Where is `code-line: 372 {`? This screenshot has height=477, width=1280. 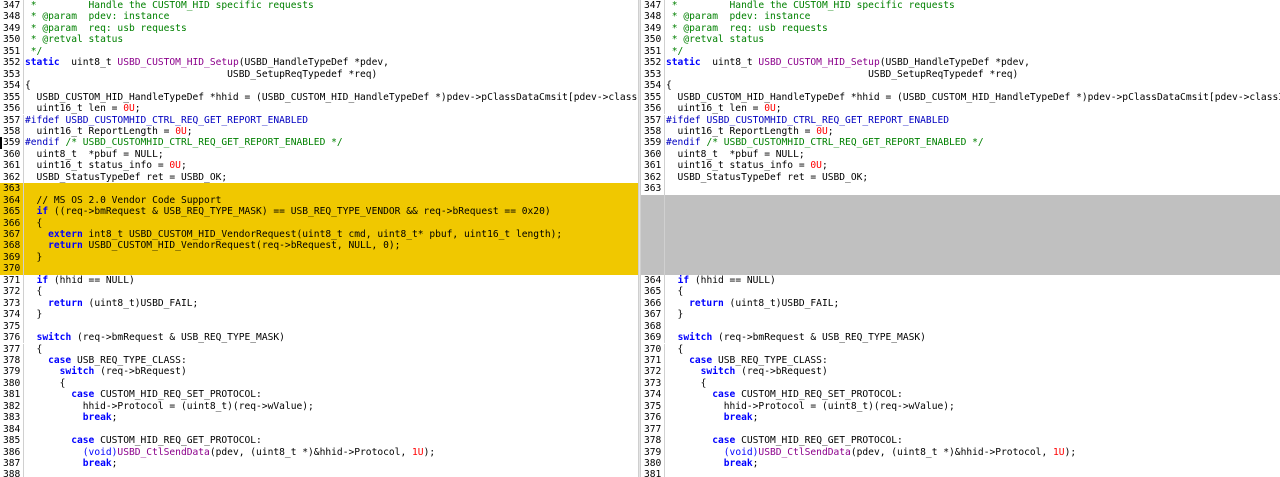 code-line: 372 { is located at coordinates (319, 292).